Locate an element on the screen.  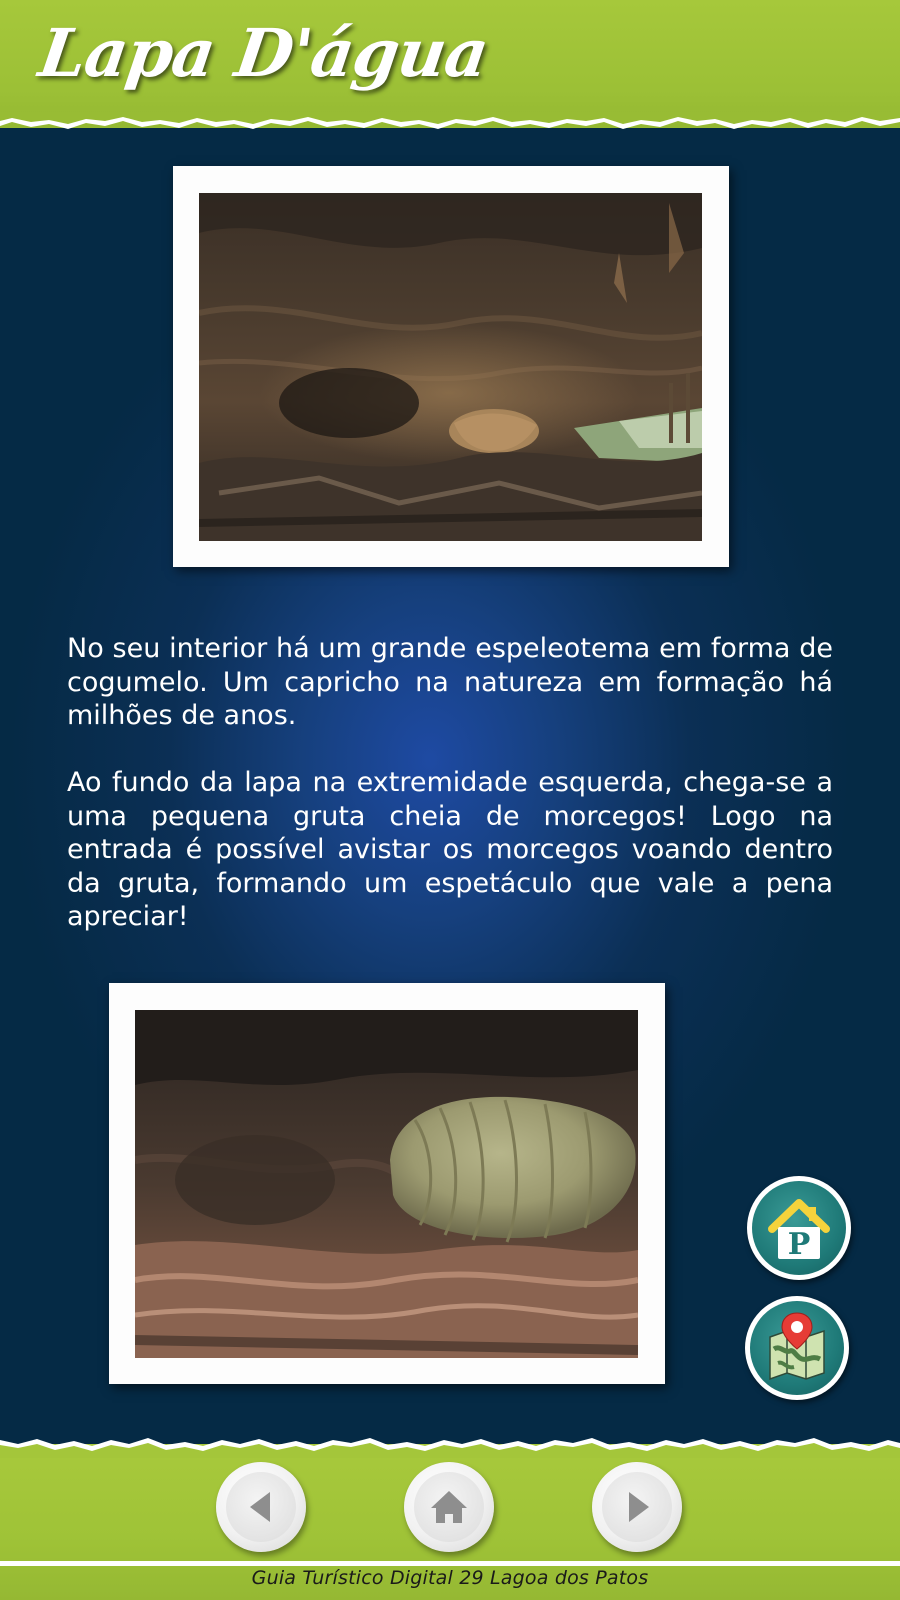
footer-divider is located at coordinates (450, 1563).